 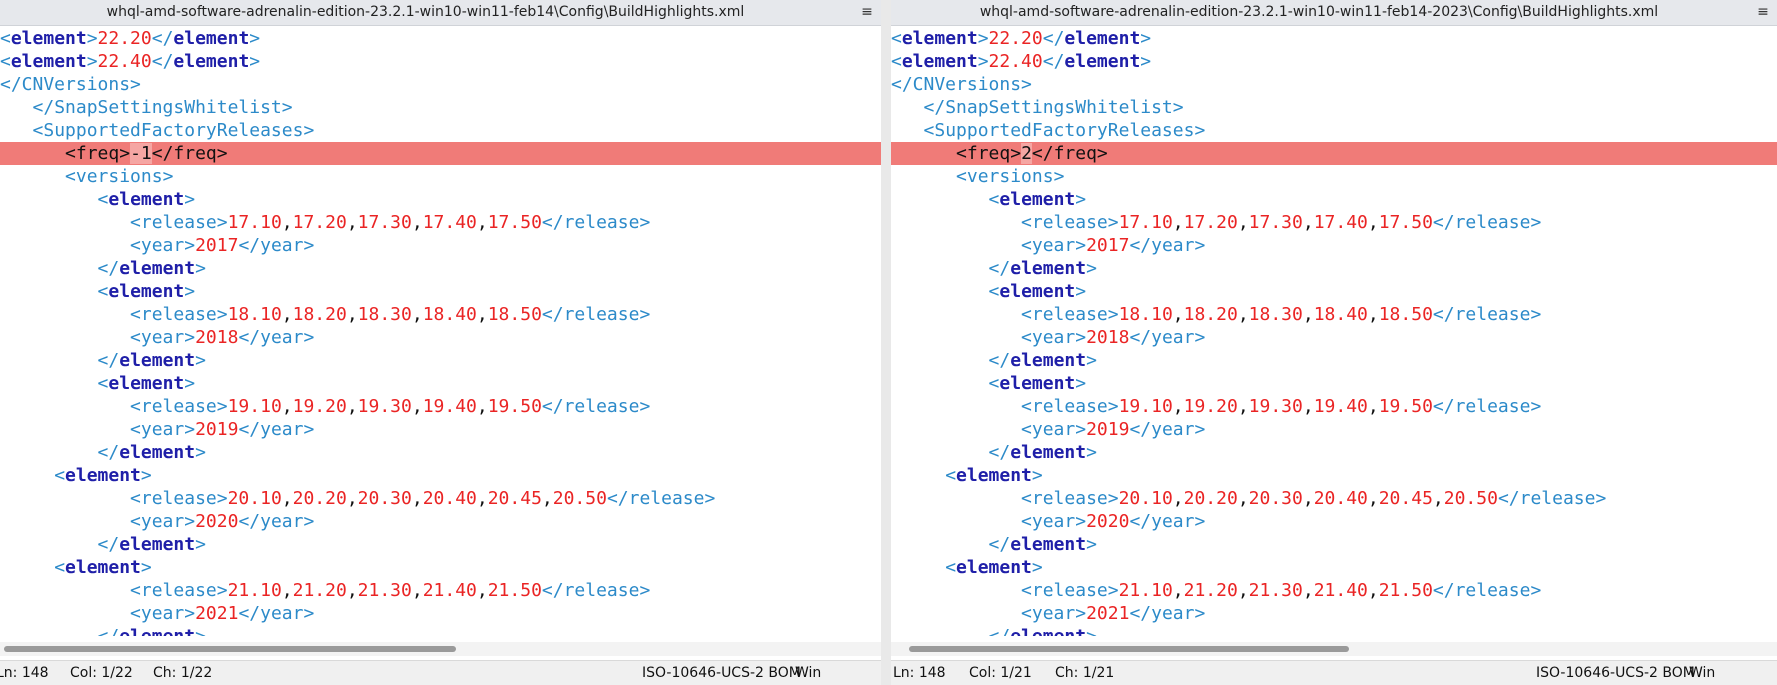 What do you see at coordinates (514, 590) in the screenshot?
I see `value-text: 21.50` at bounding box center [514, 590].